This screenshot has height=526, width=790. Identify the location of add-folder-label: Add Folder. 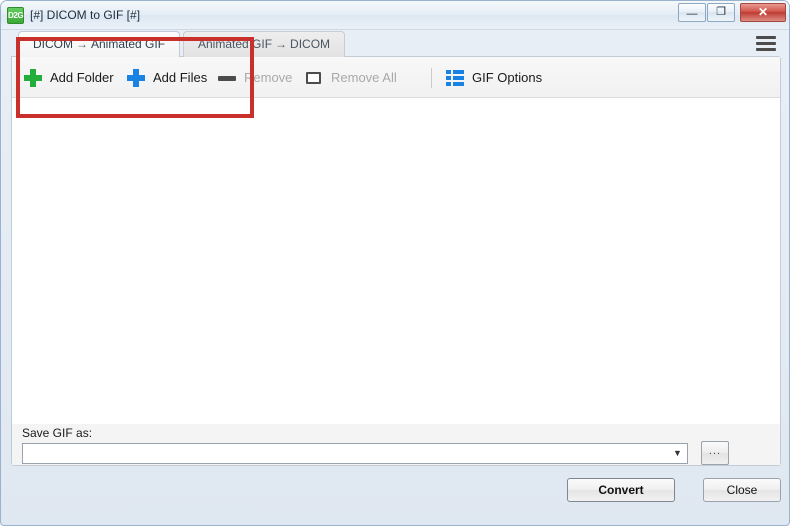
(82, 77).